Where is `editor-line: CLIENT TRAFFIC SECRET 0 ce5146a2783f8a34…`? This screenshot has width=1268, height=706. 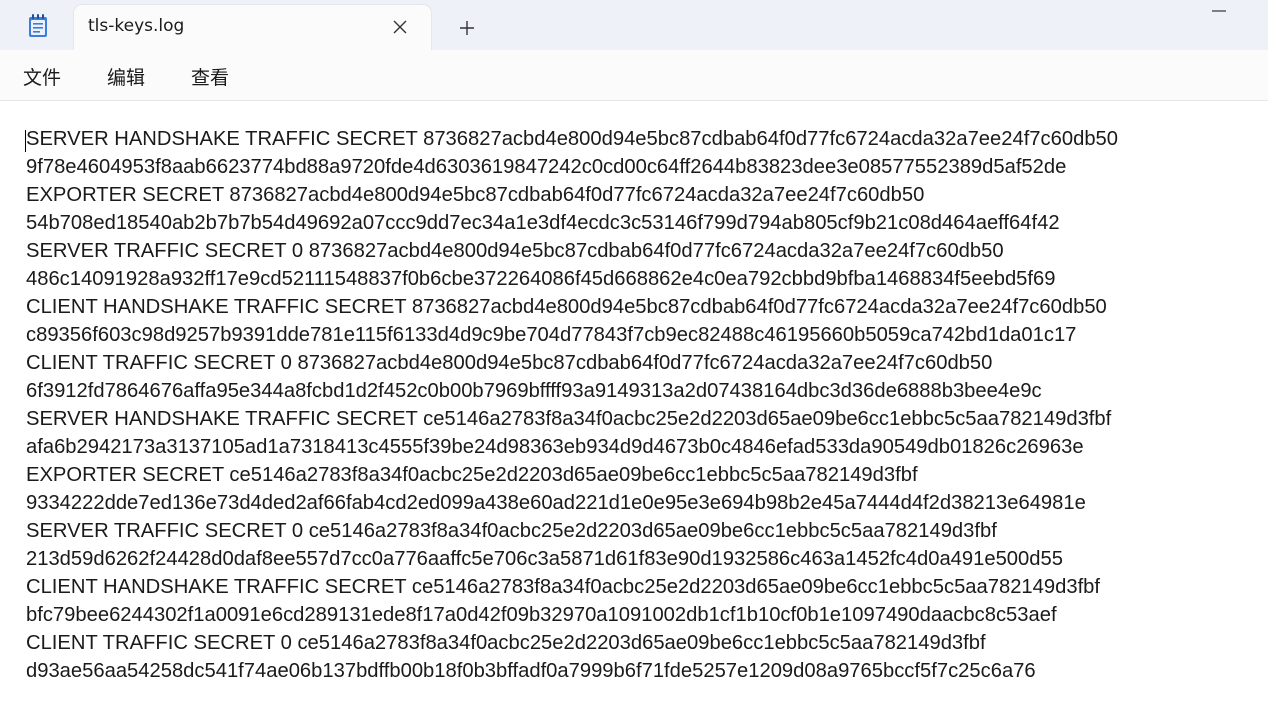
editor-line: CLIENT TRAFFIC SECRET 0 ce5146a2783f8a34… is located at coordinates (506, 643).